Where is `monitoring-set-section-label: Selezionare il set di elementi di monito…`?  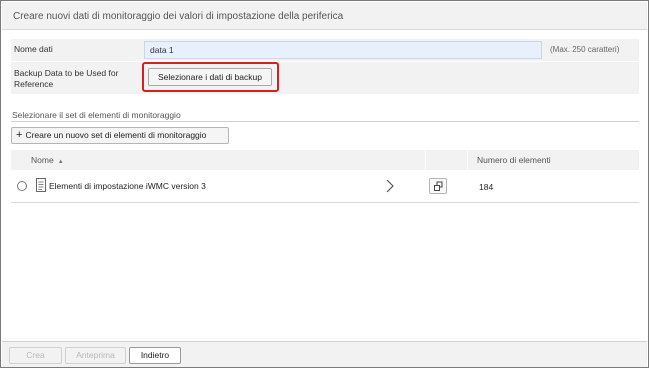 monitoring-set-section-label: Selezionare il set di elementi di monito… is located at coordinates (96, 115).